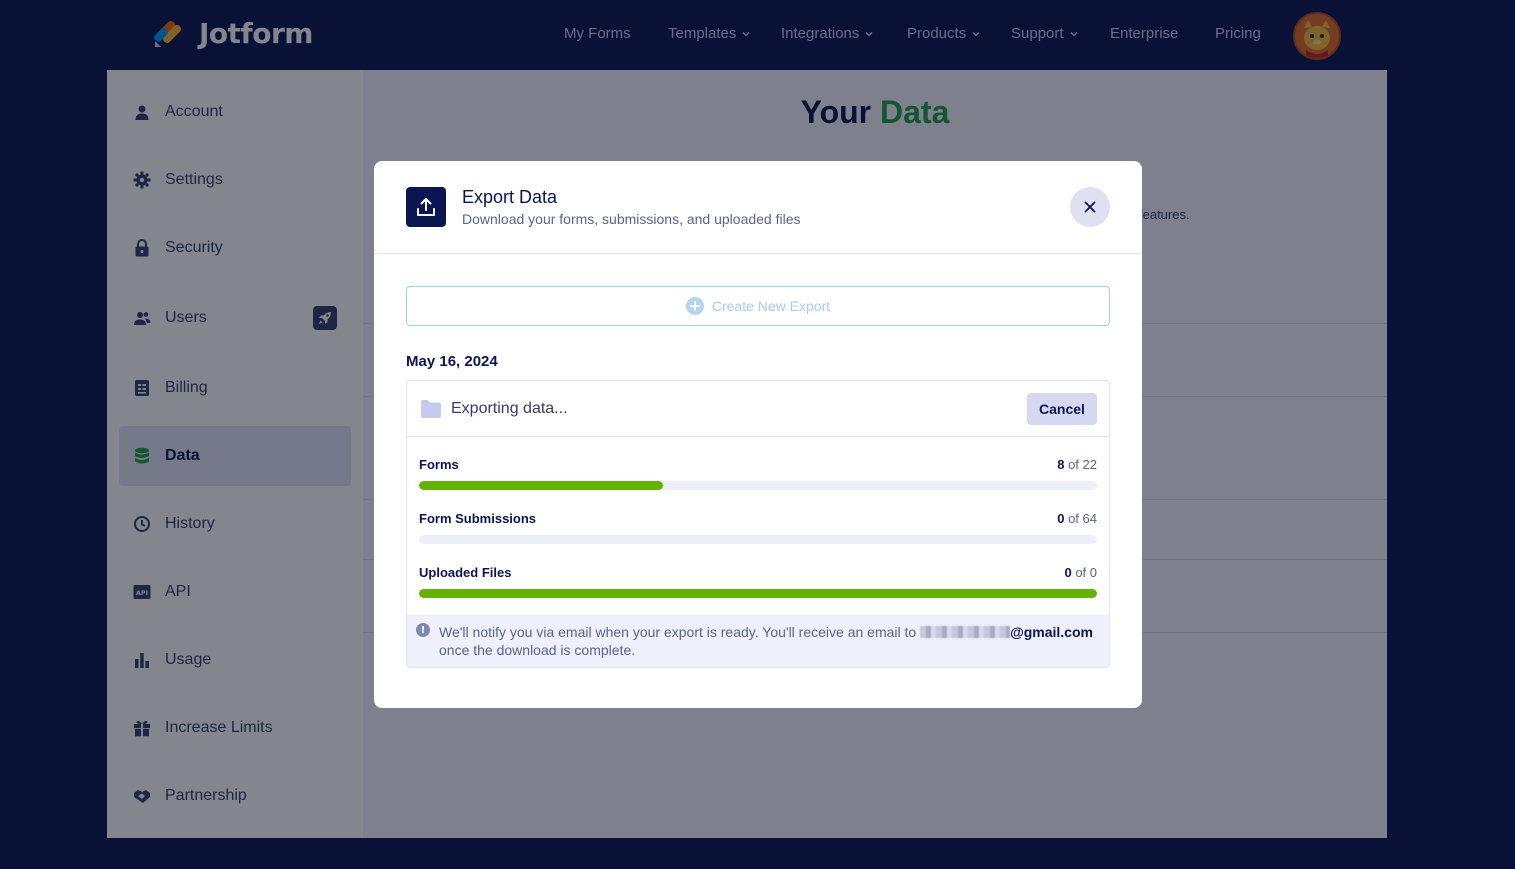 This screenshot has width=1515, height=869. I want to click on export-item-header: Exporting data... Cancel, so click(758, 409).